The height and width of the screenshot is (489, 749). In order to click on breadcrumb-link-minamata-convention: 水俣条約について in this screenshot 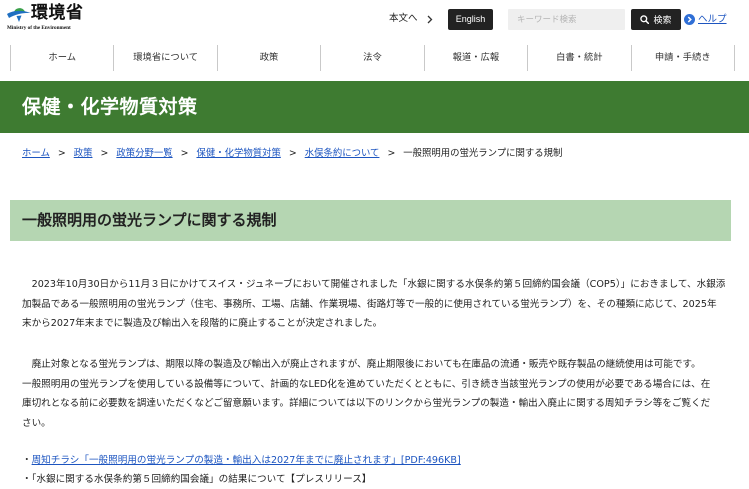, I will do `click(342, 153)`.